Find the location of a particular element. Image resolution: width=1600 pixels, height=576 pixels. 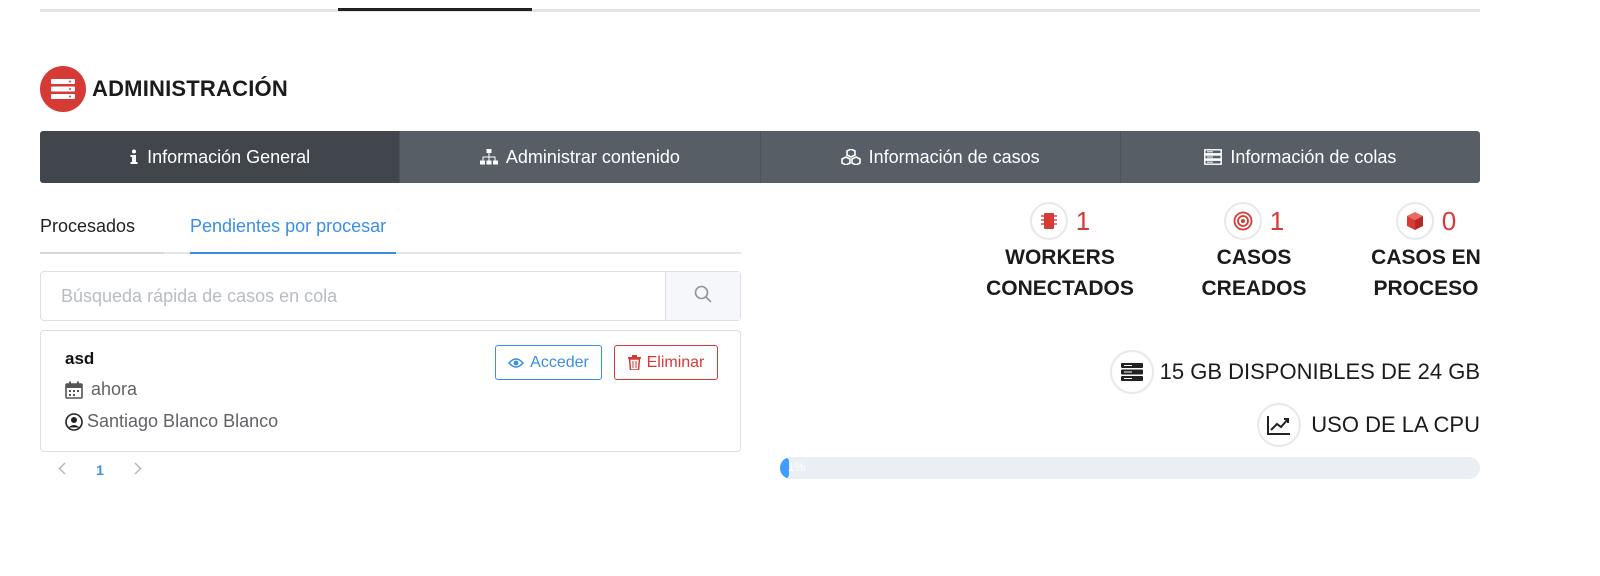

tab-informacion-de-casos: Información de casos is located at coordinates (940, 157).